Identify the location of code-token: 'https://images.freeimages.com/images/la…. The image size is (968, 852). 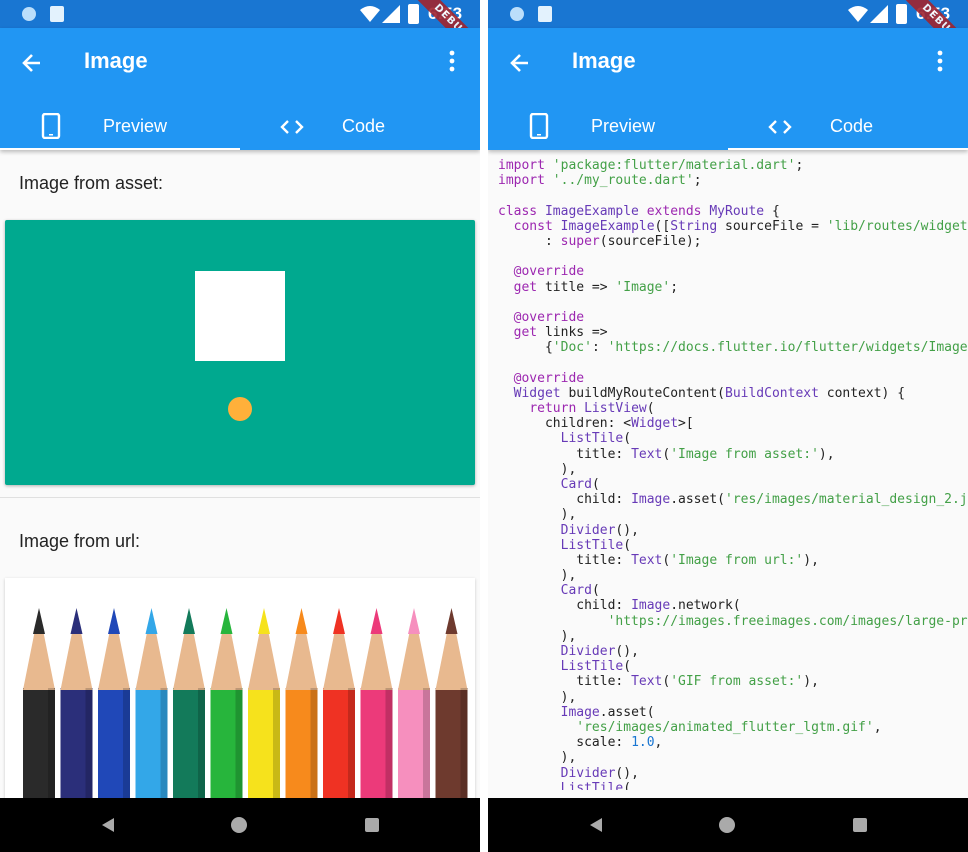
(787, 621).